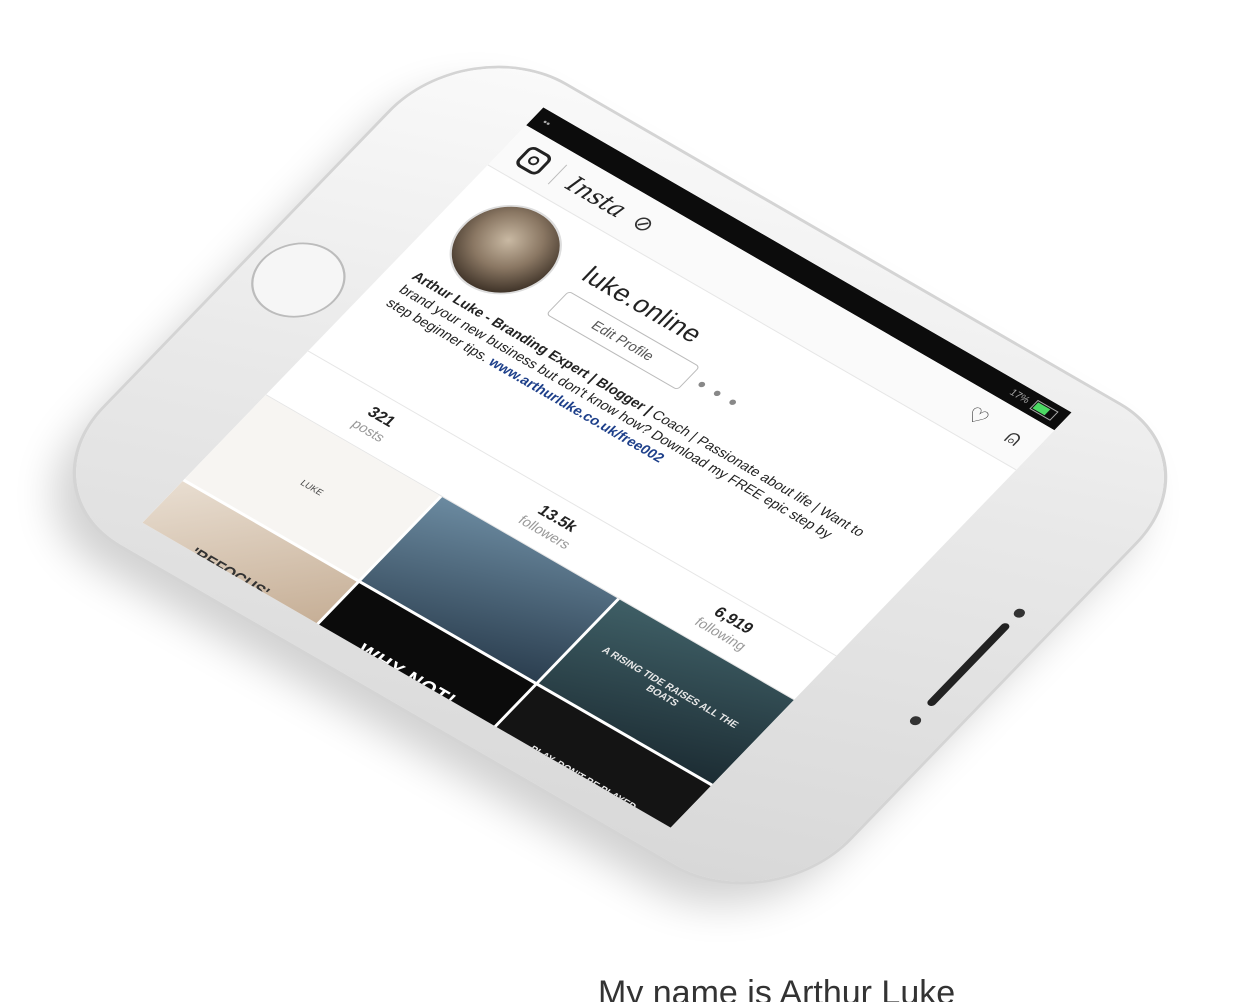  What do you see at coordinates (977, 416) in the screenshot?
I see `heart-icon: ♡` at bounding box center [977, 416].